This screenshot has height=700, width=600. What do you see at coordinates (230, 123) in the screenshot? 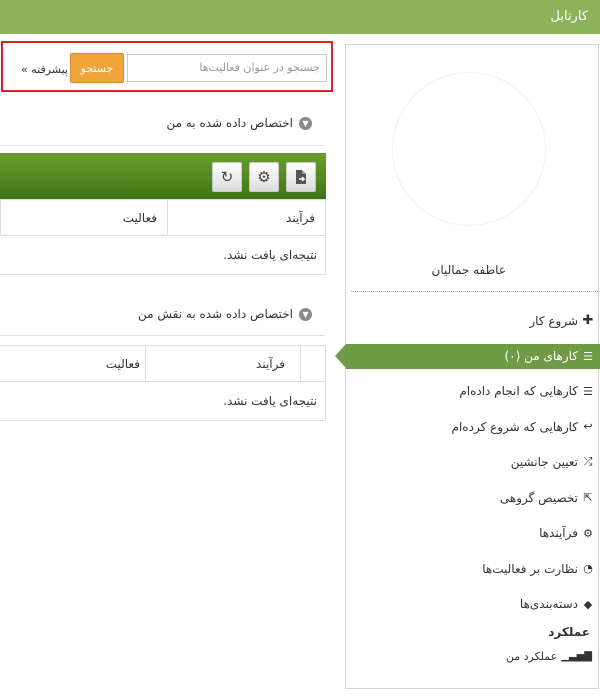
I see `panel-title: اختصاص داده شده به من` at bounding box center [230, 123].